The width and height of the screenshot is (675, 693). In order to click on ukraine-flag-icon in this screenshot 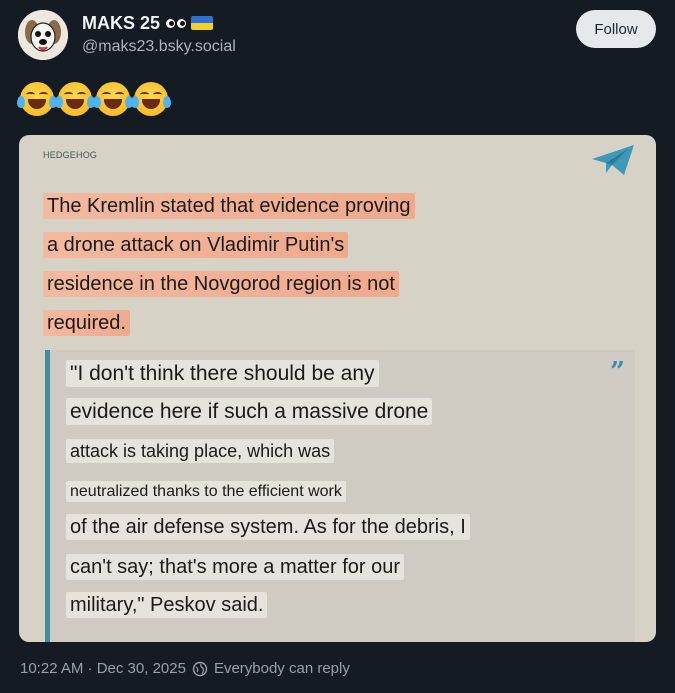, I will do `click(202, 23)`.